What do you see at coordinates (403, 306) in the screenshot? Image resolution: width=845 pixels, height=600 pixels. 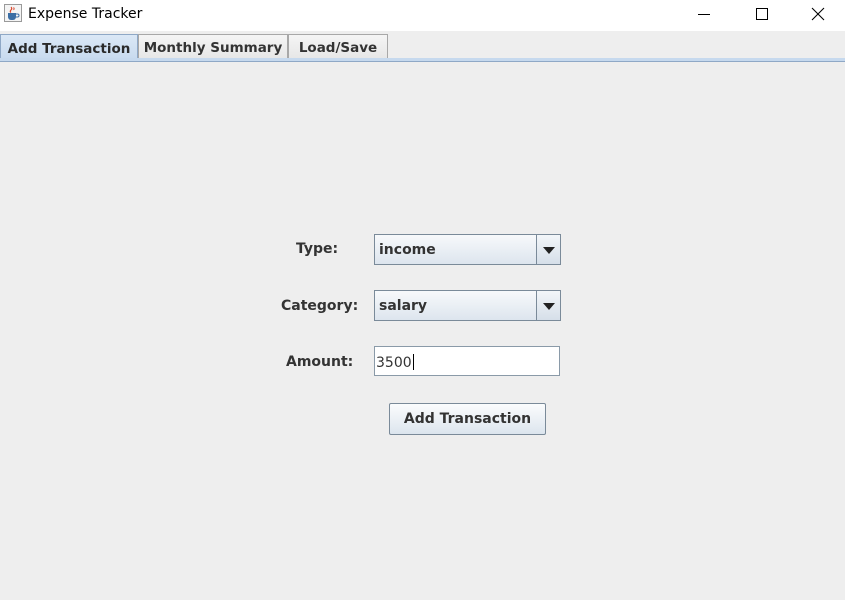 I see `category-selected-value: salary` at bounding box center [403, 306].